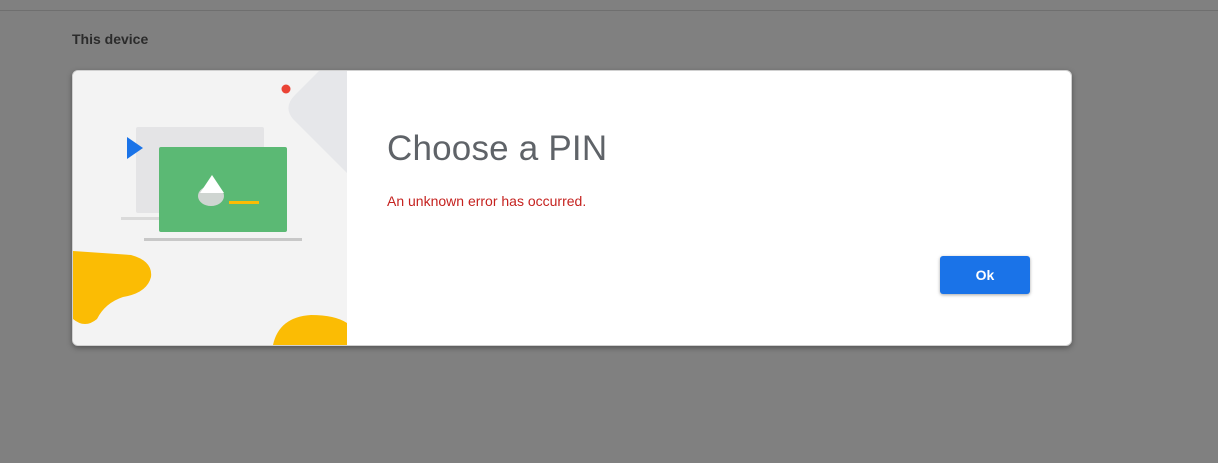 The width and height of the screenshot is (1218, 463). I want to click on dialog-title: Choose a PIN, so click(497, 148).